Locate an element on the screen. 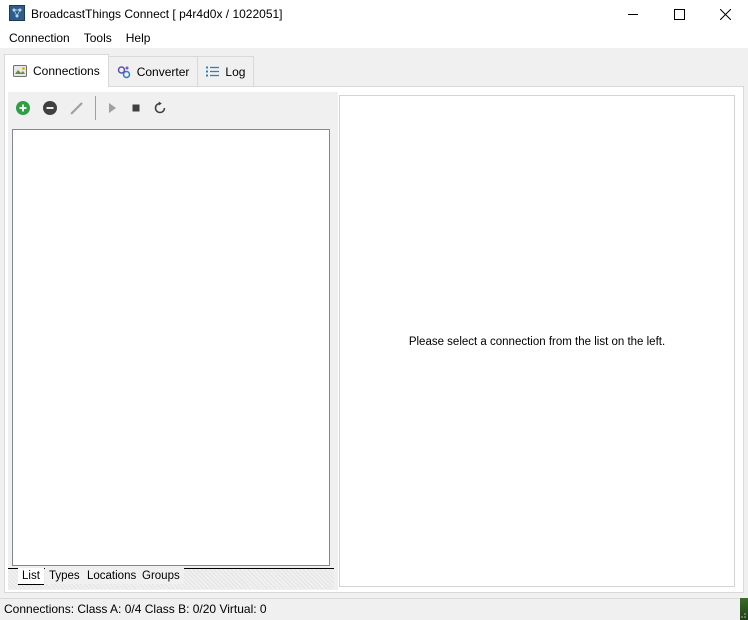 Image resolution: width=748 pixels, height=620 pixels. add-icon is located at coordinates (23, 108).